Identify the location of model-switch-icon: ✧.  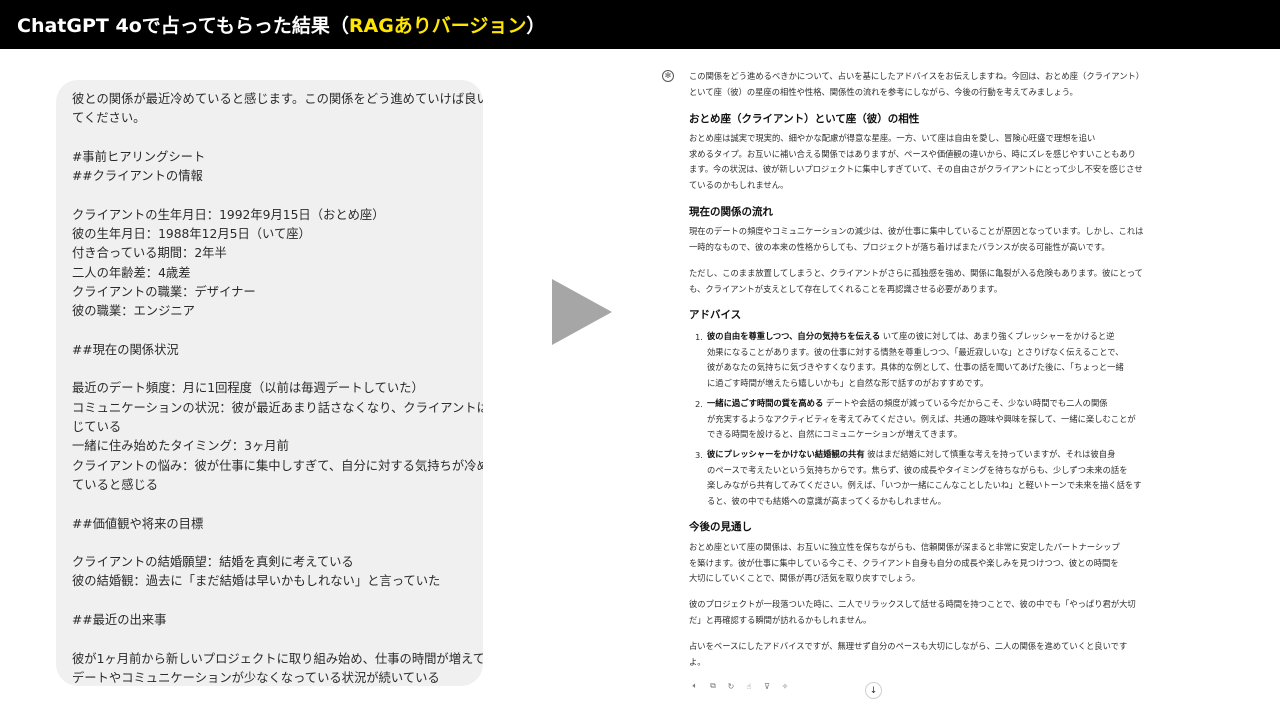
(785, 686).